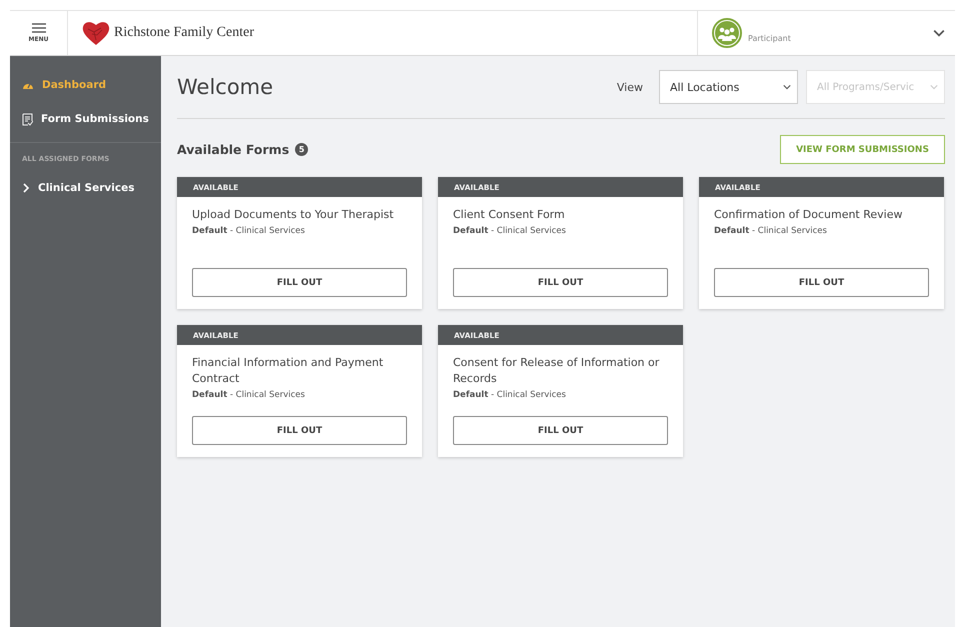 This screenshot has width=959, height=627. I want to click on filter-dropdown: All Locations, so click(728, 87).